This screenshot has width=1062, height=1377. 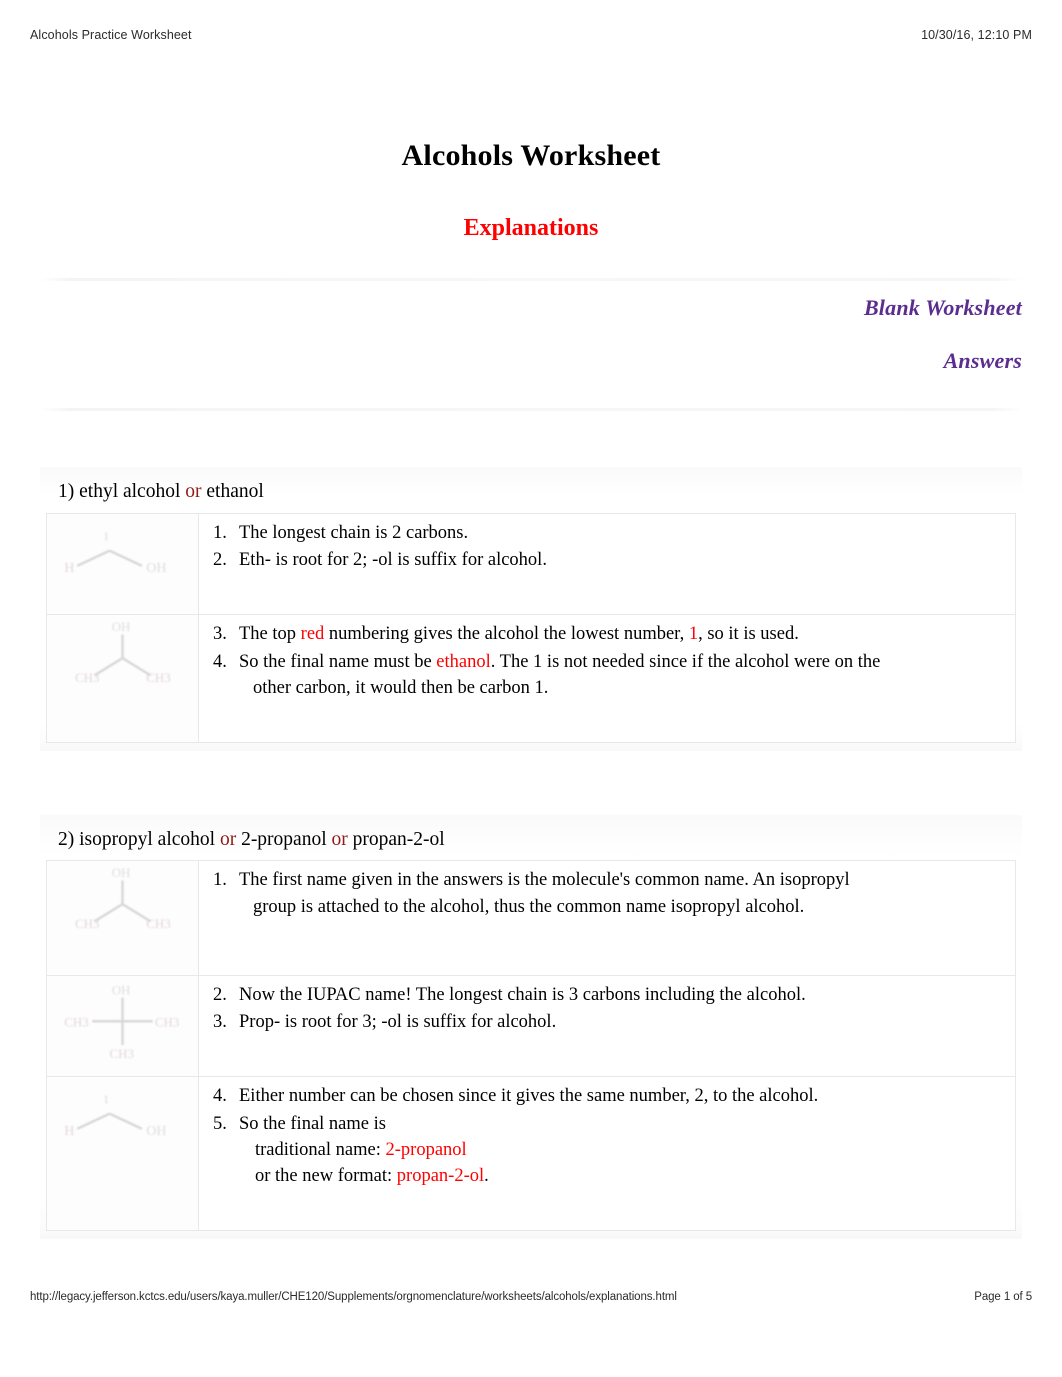 I want to click on text-run: , so it is used., so click(x=748, y=634).